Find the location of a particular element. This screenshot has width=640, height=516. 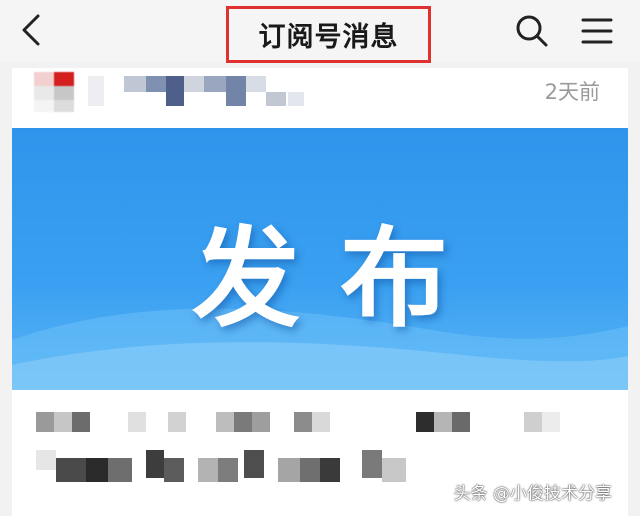

search-button is located at coordinates (532, 31).